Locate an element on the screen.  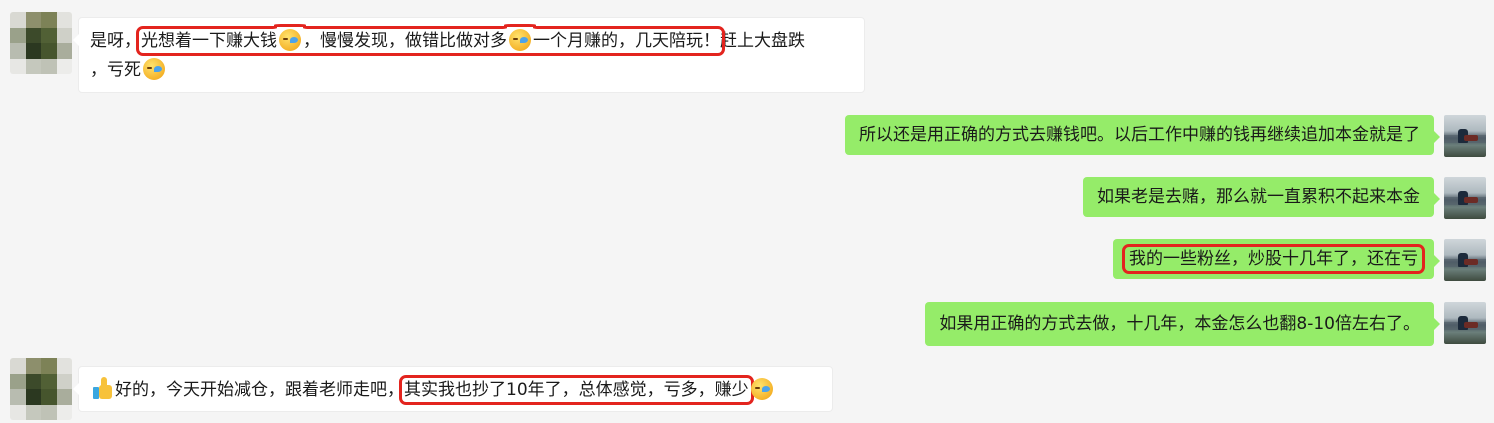
thumbs-up-icon is located at coordinates (103, 388).